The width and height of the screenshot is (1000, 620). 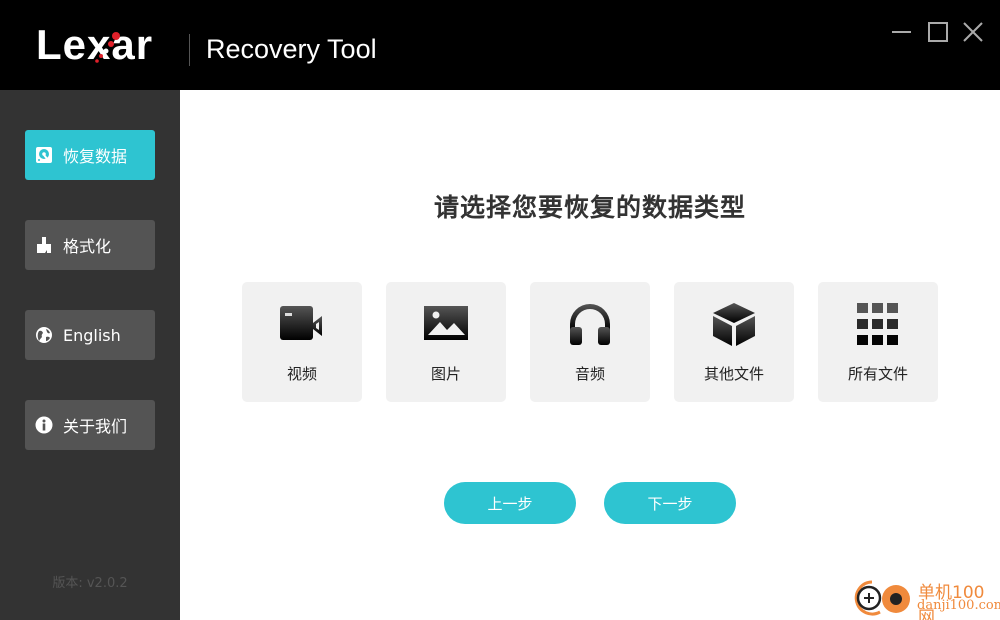 What do you see at coordinates (446, 323) in the screenshot?
I see `image-icon` at bounding box center [446, 323].